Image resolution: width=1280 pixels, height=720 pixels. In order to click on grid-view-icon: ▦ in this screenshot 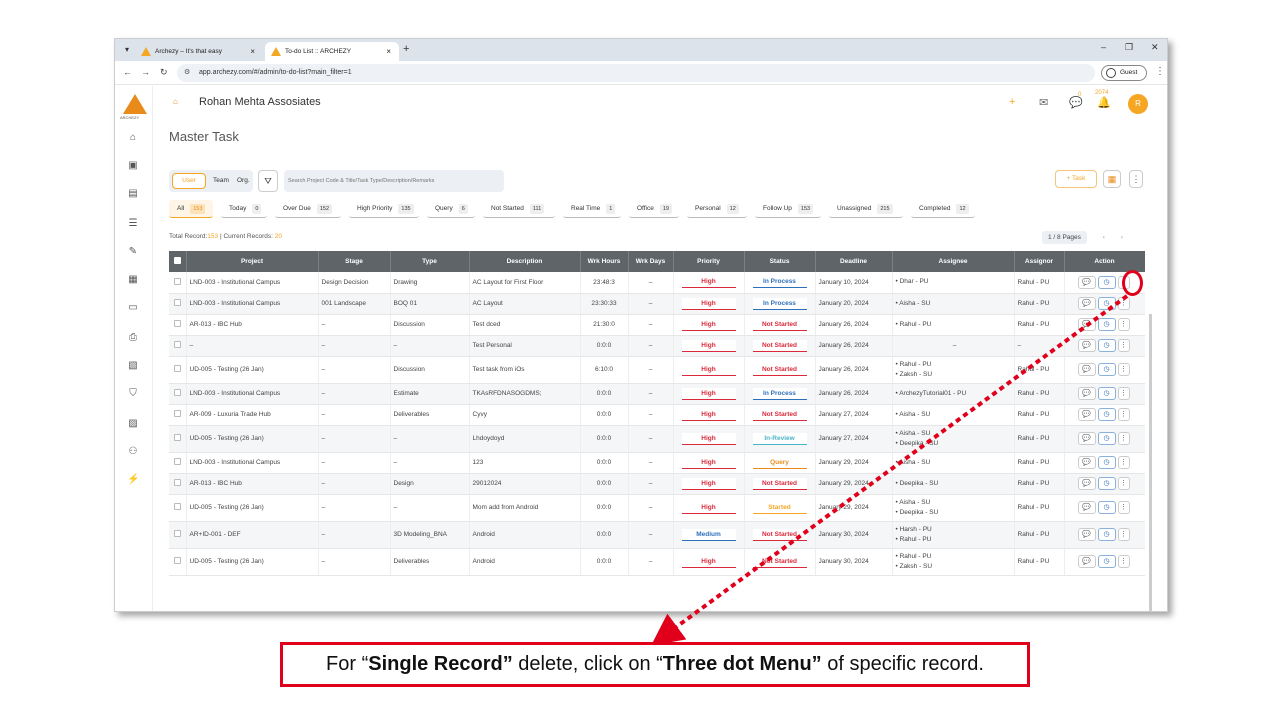, I will do `click(1112, 179)`.